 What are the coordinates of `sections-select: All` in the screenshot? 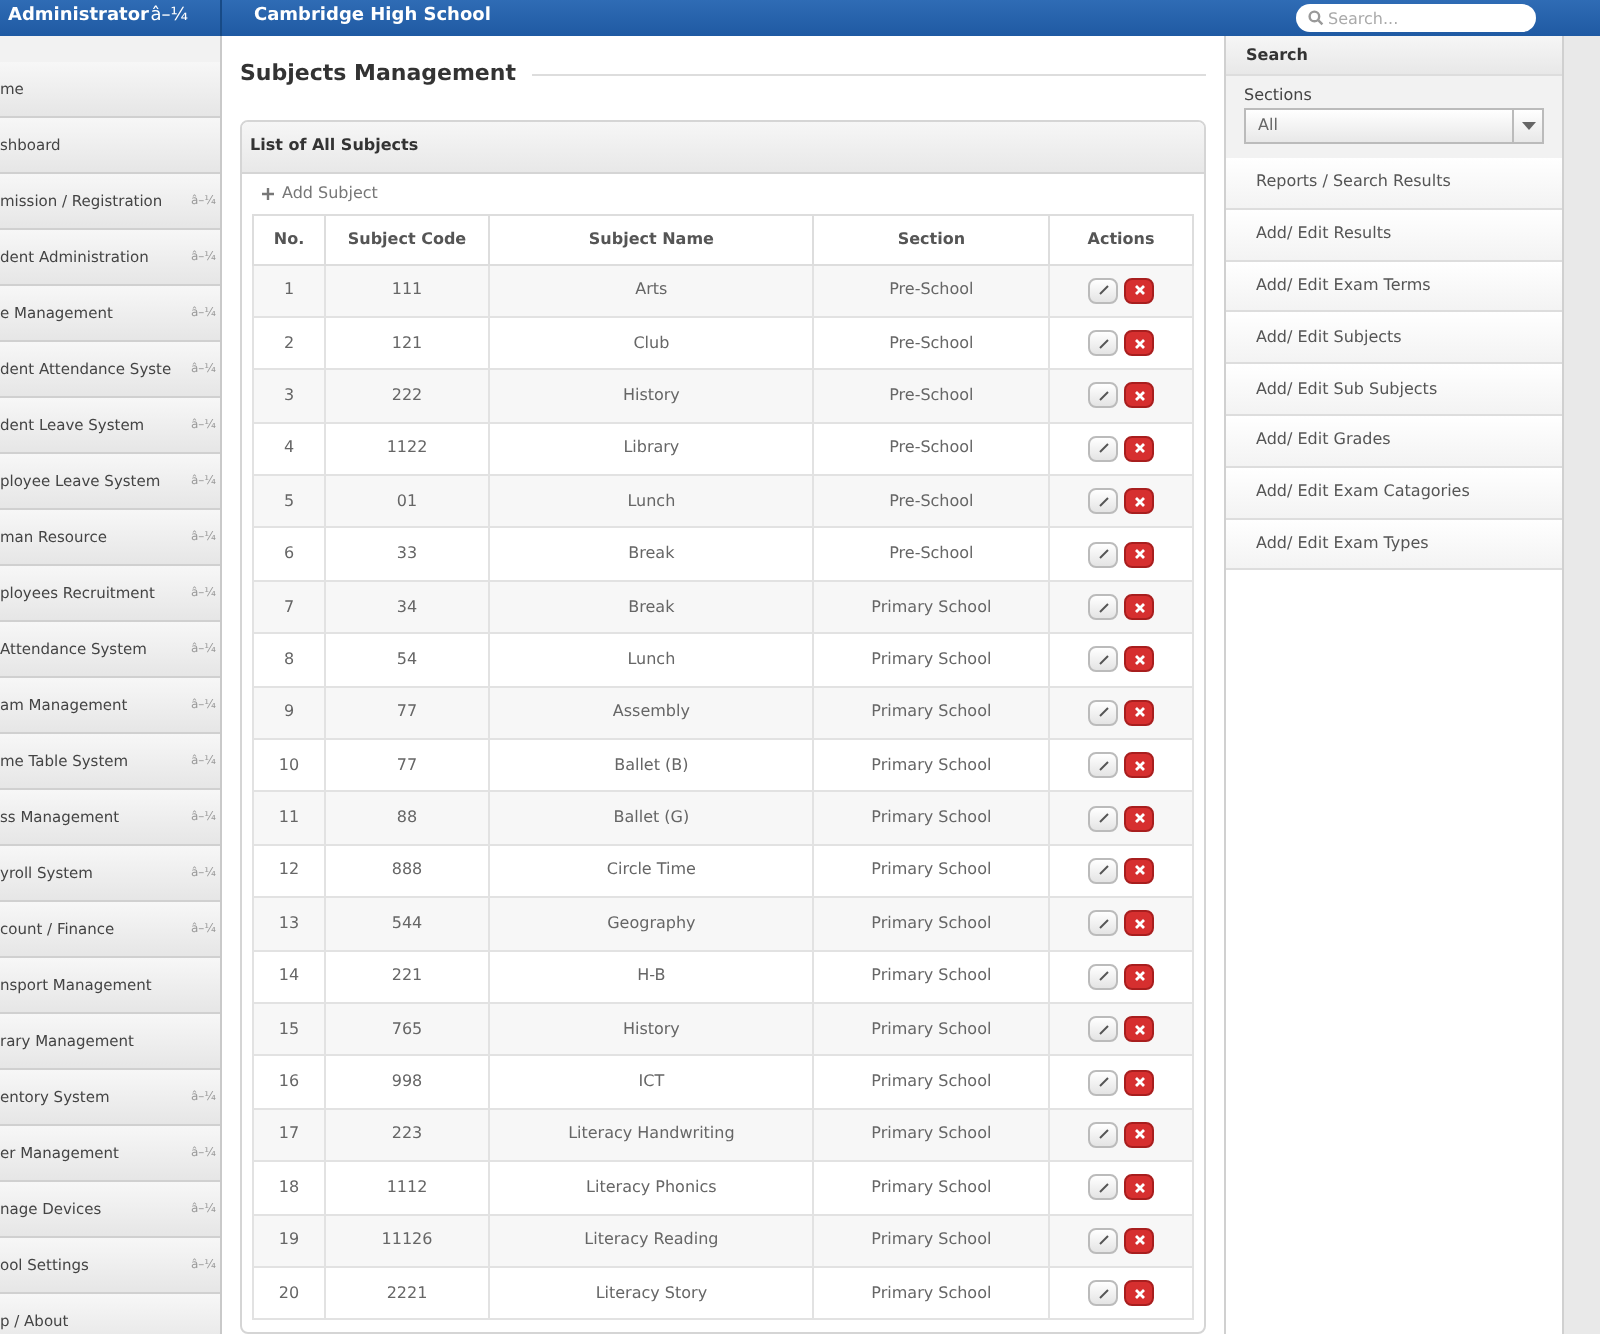 It's located at (1394, 126).